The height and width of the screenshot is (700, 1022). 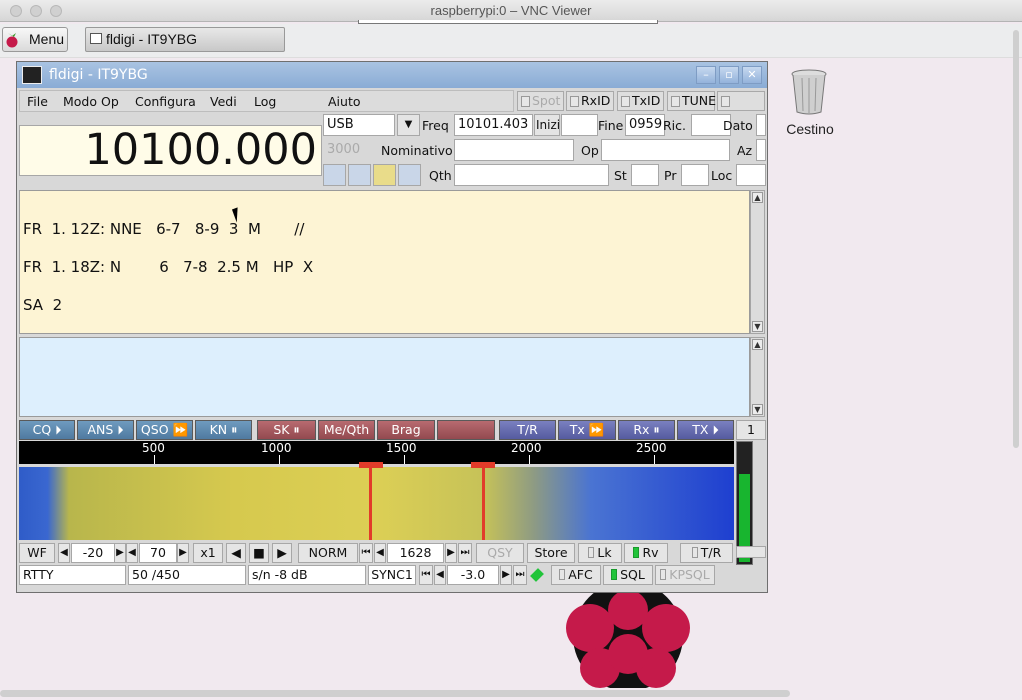 I want to click on dato-field, so click(x=761, y=125).